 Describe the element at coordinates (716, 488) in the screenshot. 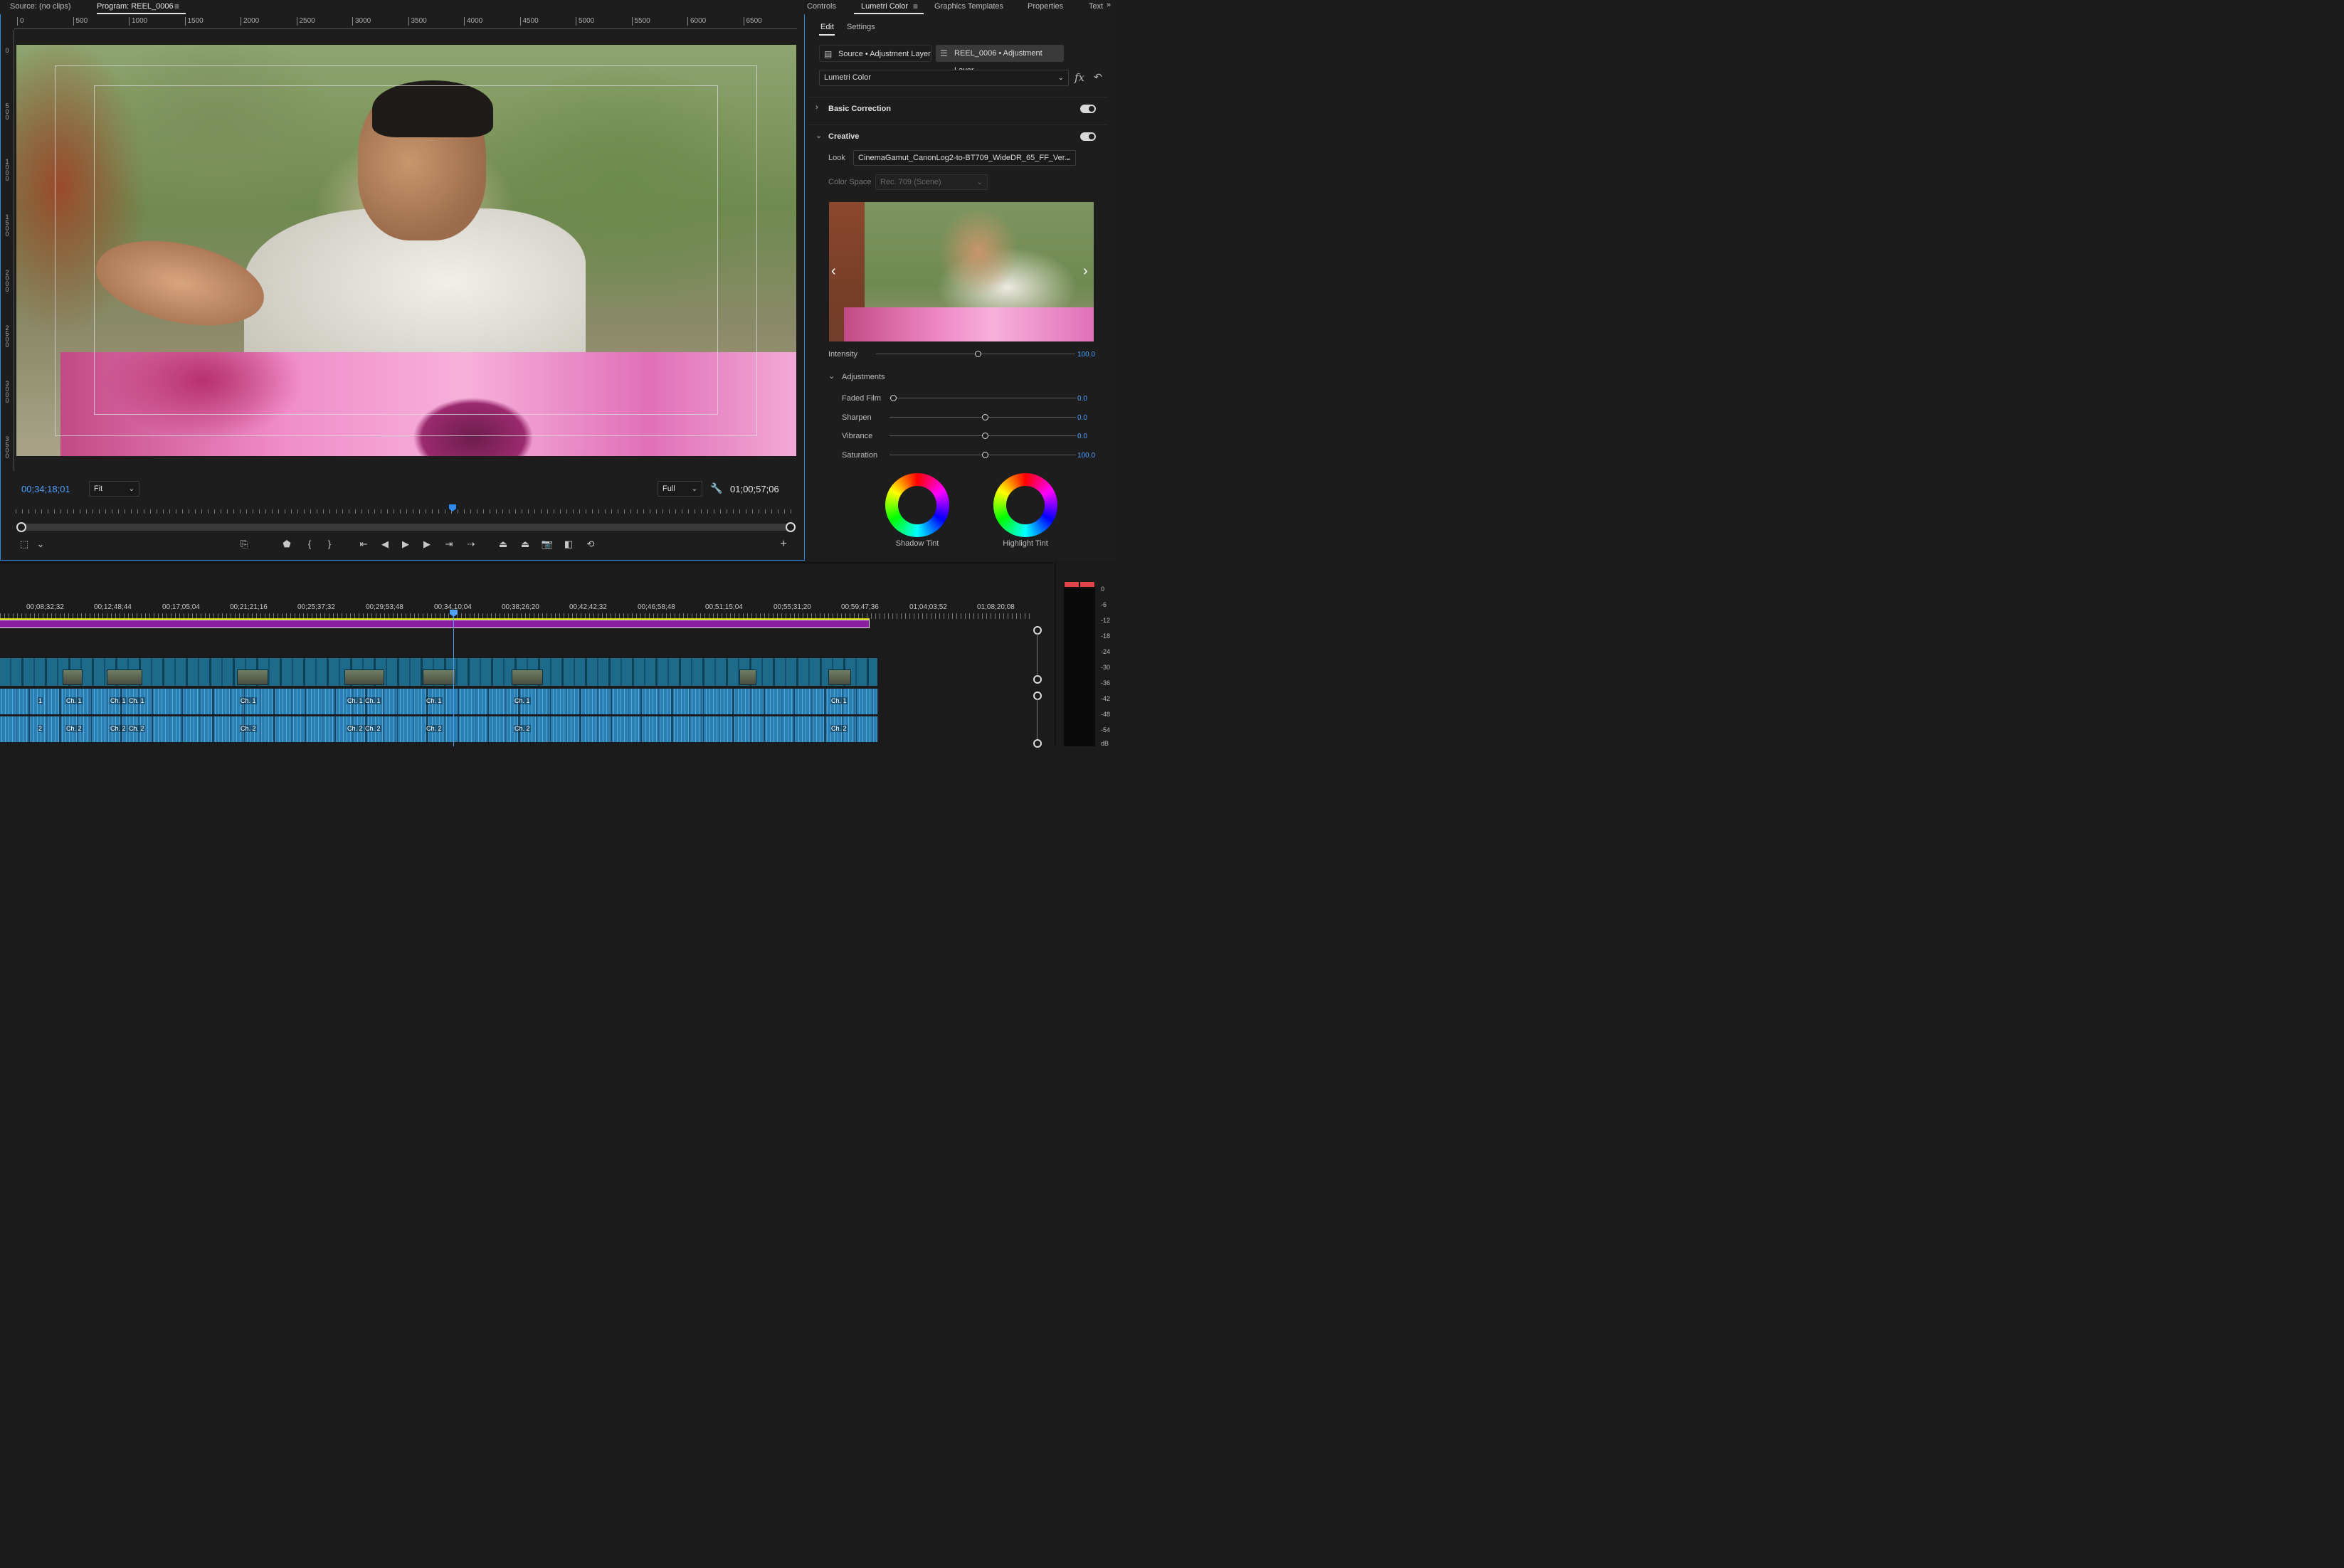

I see `settings-wrench-icon: 🔧` at that location.